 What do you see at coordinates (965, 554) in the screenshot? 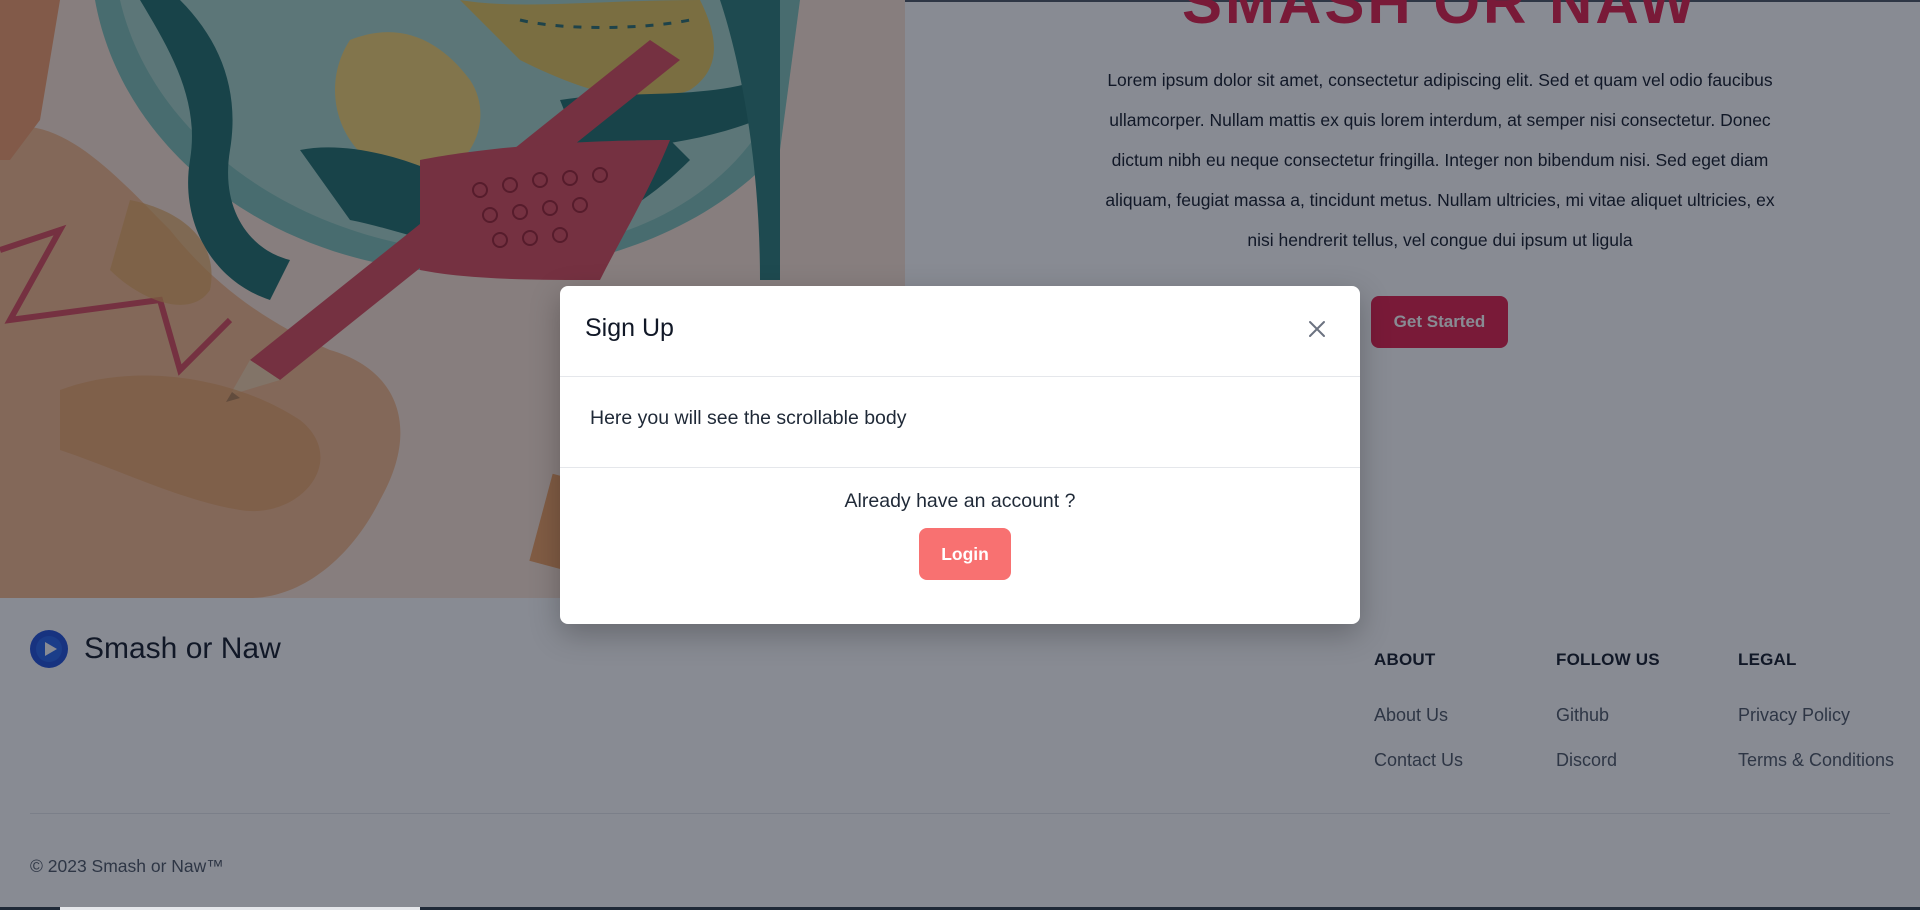
I see `login-button: Login` at bounding box center [965, 554].